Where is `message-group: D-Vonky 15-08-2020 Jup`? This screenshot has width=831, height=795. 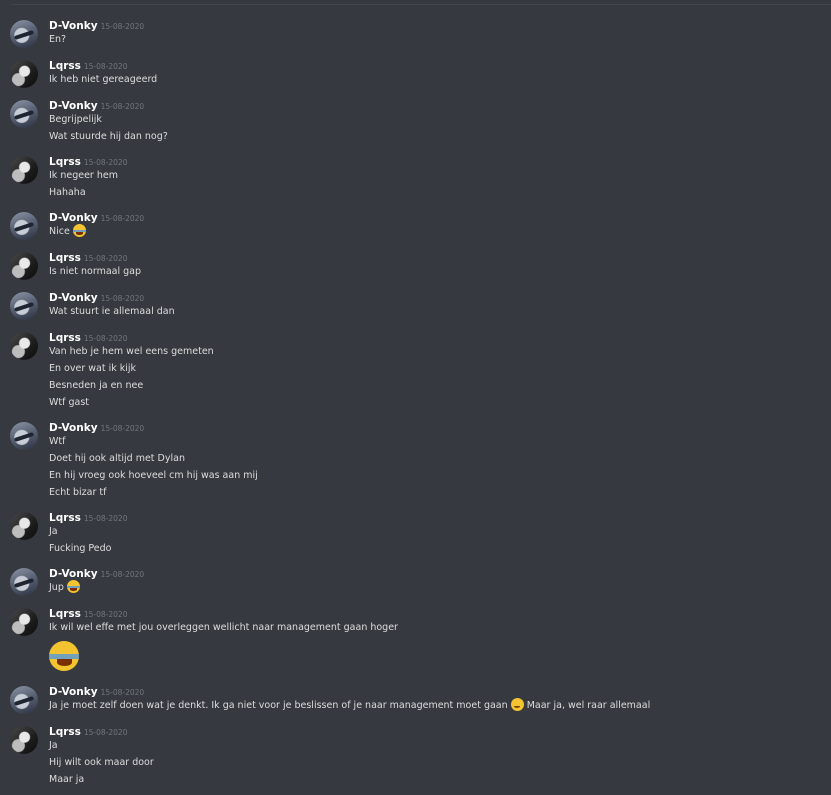 message-group: D-Vonky 15-08-2020 Jup is located at coordinates (415, 581).